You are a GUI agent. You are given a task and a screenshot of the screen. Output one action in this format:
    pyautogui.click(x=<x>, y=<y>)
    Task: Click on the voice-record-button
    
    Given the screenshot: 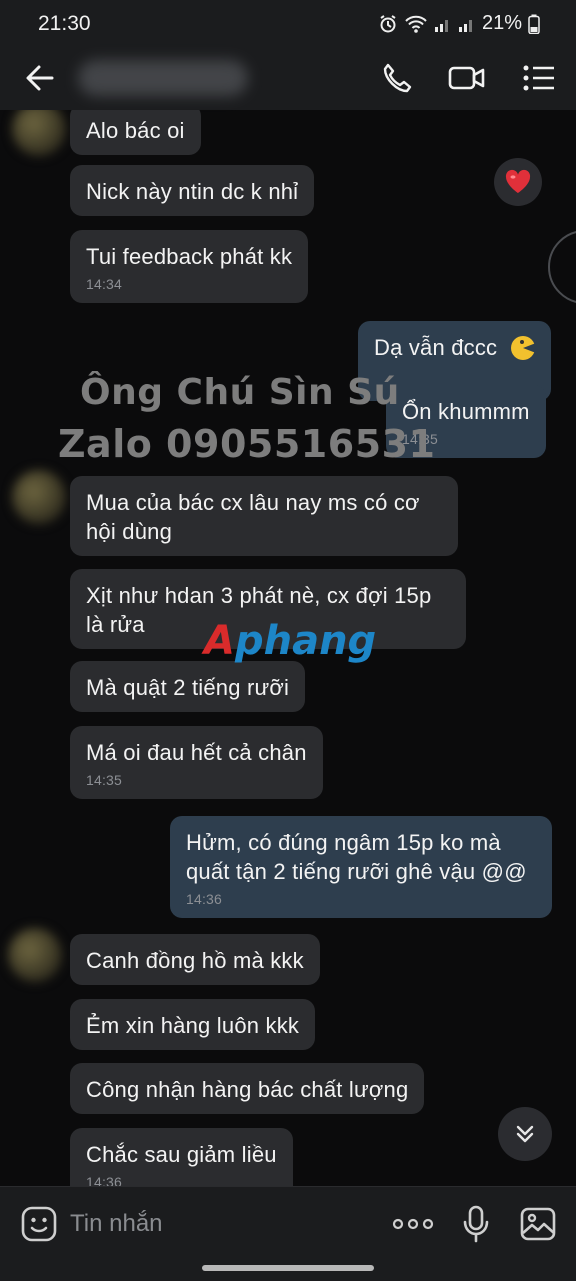 What is the action you would take?
    pyautogui.click(x=476, y=1224)
    